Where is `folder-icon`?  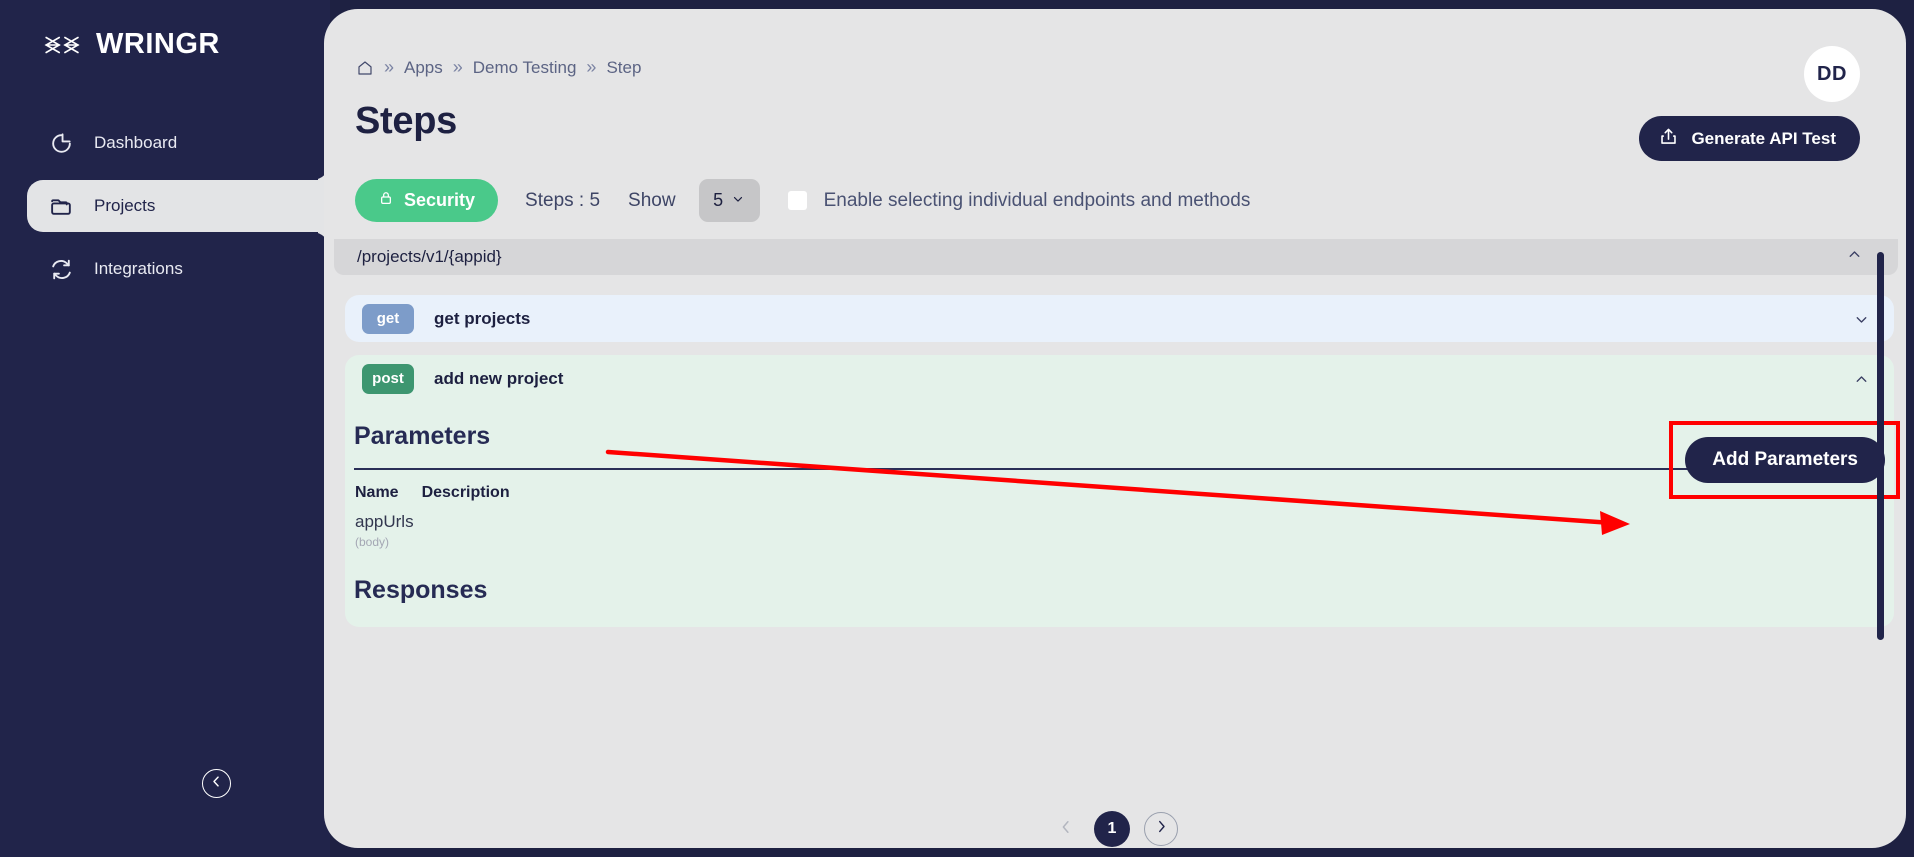 folder-icon is located at coordinates (61, 206).